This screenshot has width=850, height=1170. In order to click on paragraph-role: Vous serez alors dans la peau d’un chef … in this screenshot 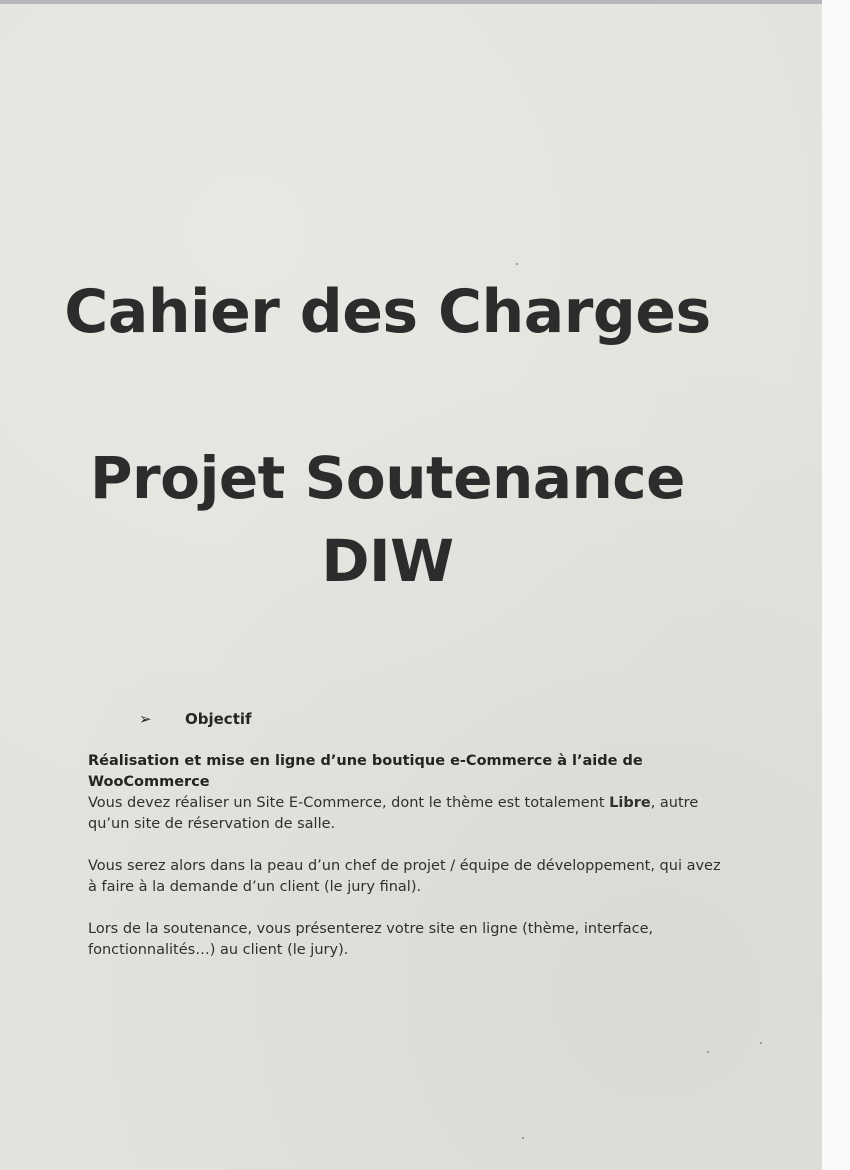, I will do `click(404, 876)`.